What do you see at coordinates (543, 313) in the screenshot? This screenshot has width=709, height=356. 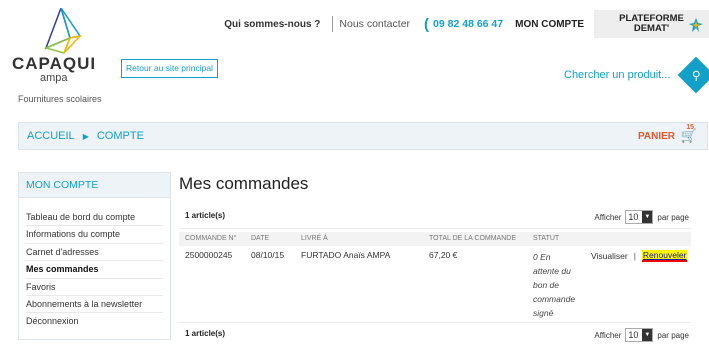 I see `order-status-line: signé` at bounding box center [543, 313].